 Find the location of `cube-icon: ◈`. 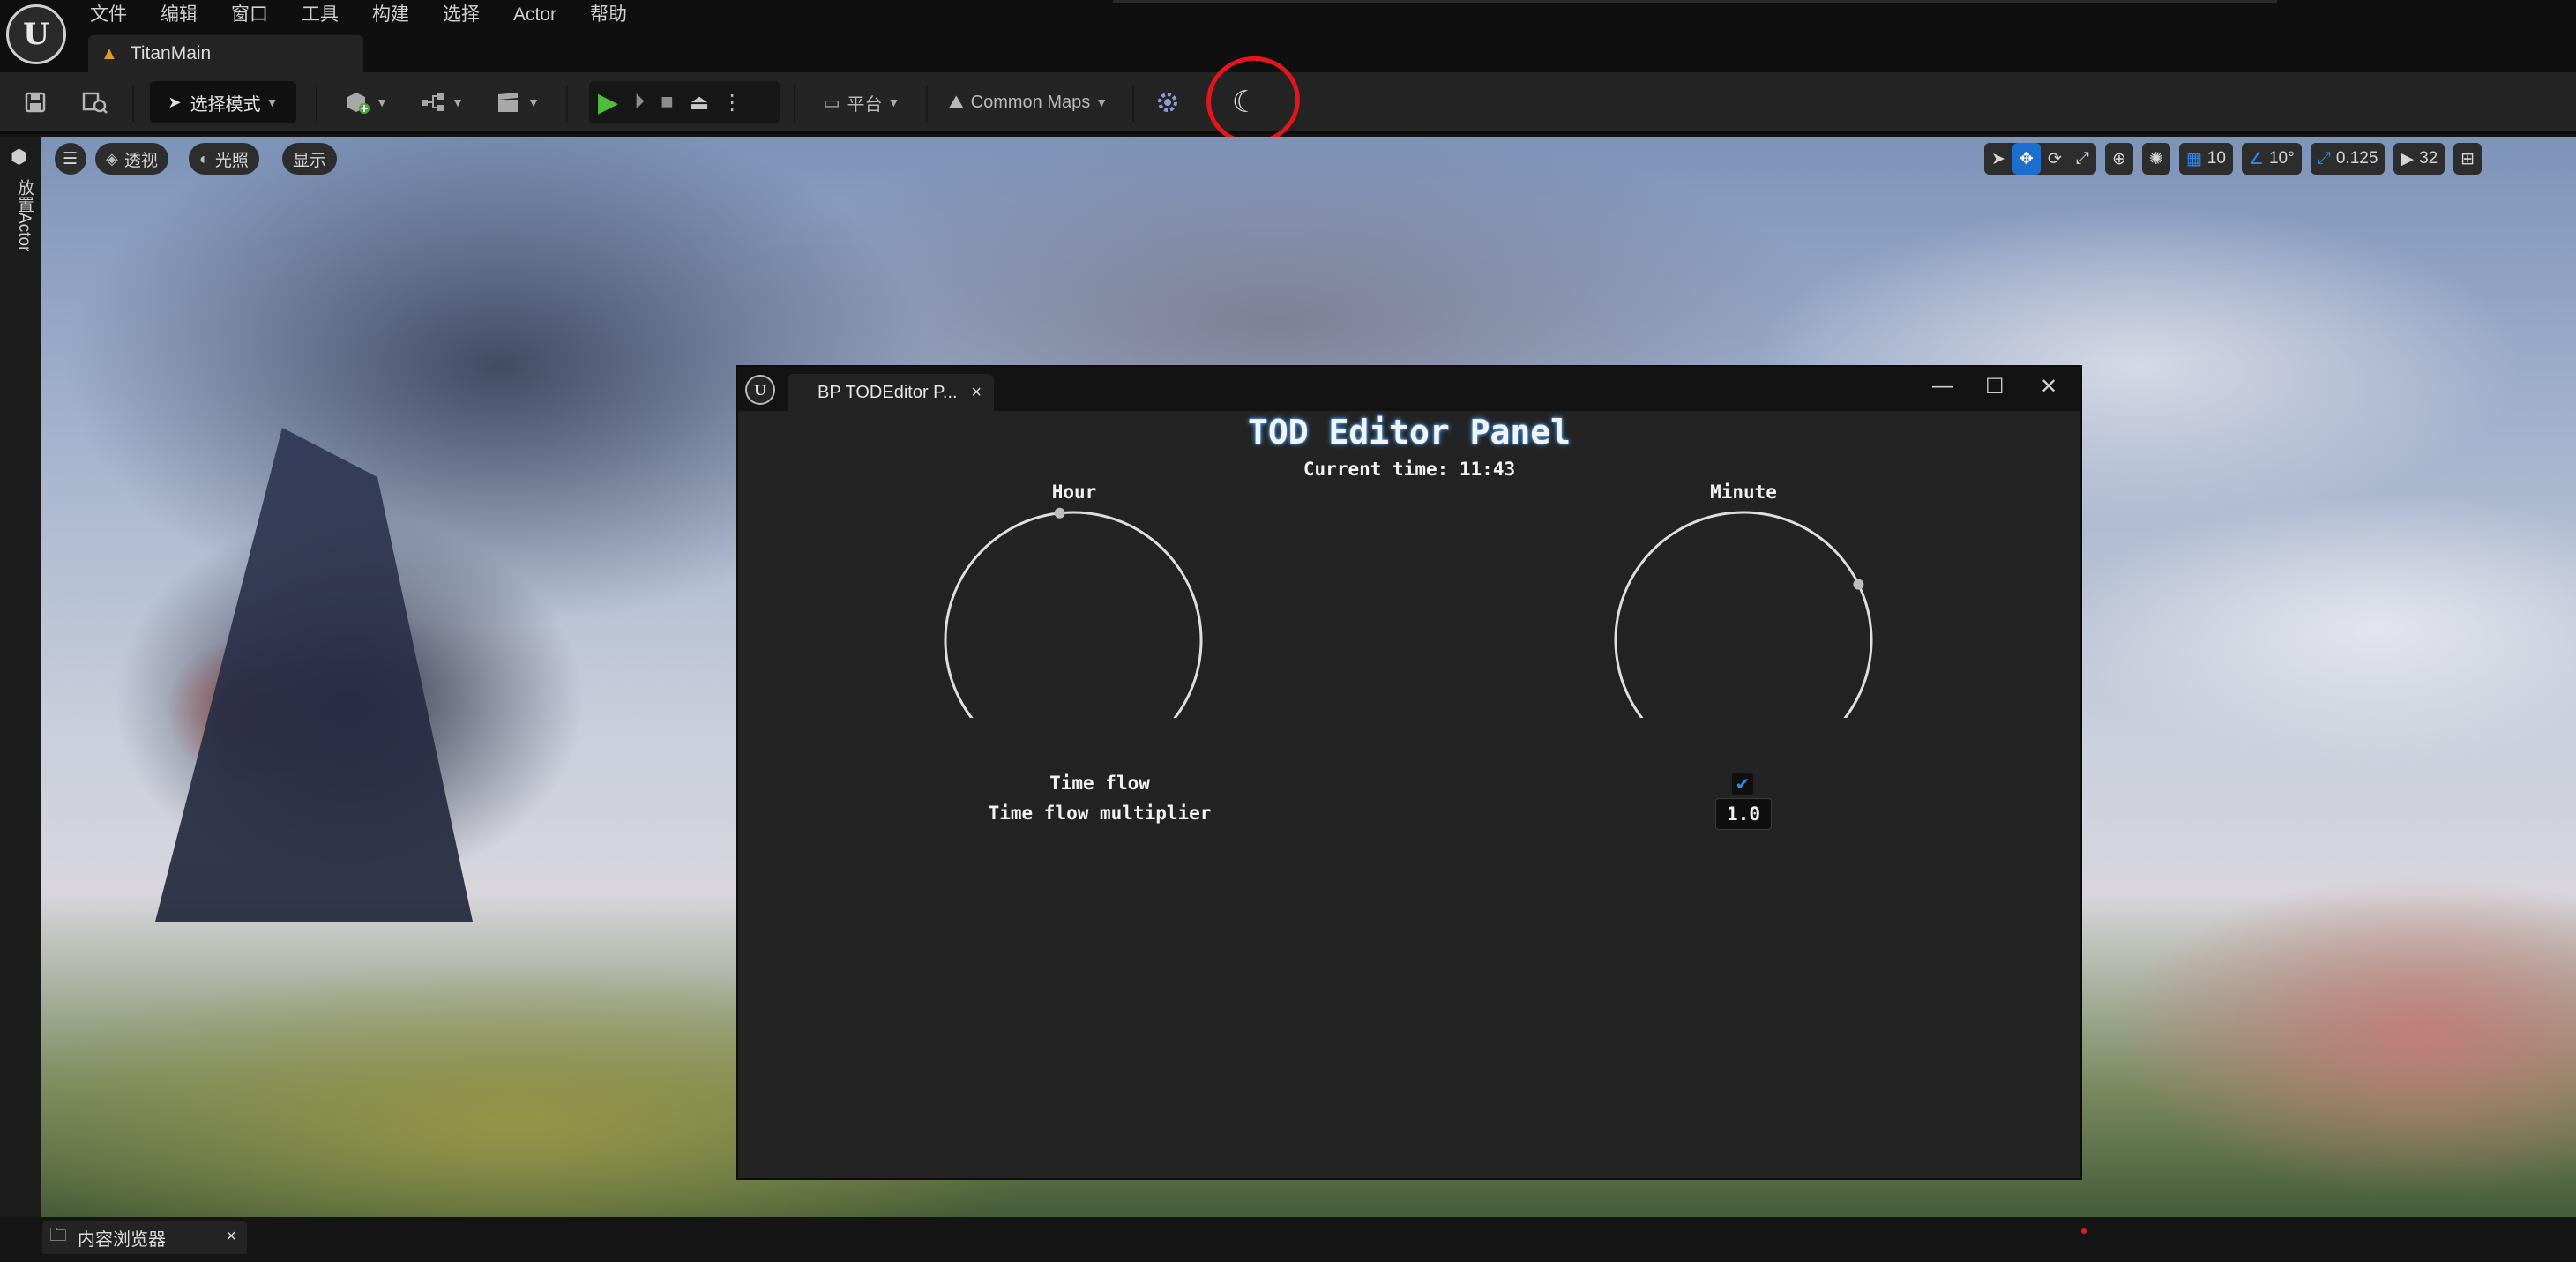

cube-icon: ◈ is located at coordinates (112, 158).